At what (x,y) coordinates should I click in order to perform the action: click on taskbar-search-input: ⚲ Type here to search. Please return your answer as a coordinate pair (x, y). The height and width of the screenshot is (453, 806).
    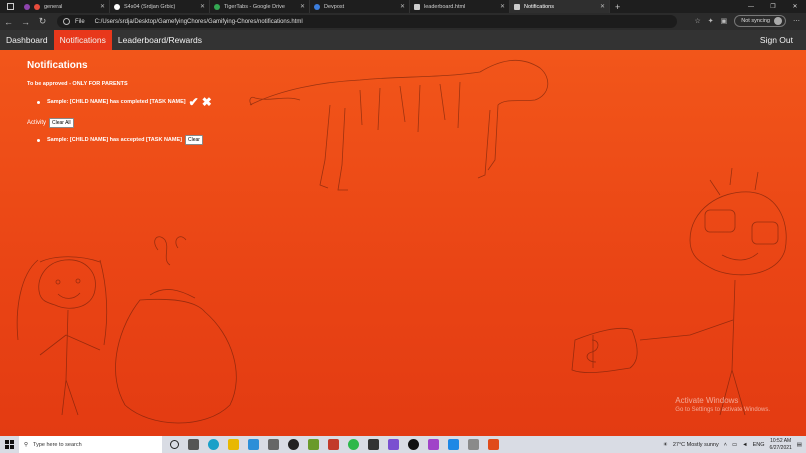
    Looking at the image, I should click on (90, 444).